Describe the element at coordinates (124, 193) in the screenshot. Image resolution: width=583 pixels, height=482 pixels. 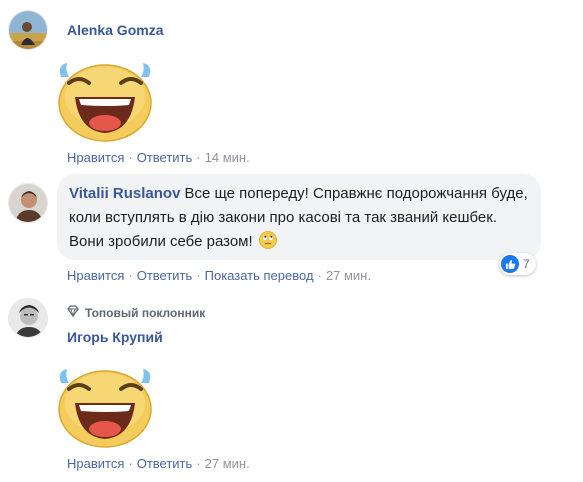
I see `comment-author: Vitalii Ruslanov` at that location.